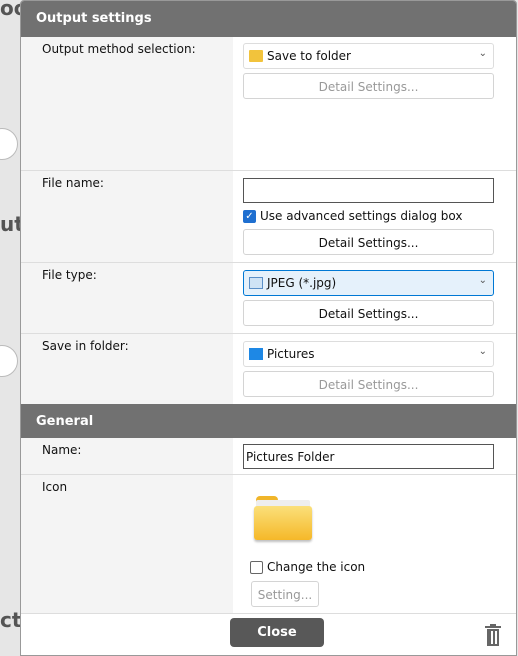 This screenshot has width=518, height=656. What do you see at coordinates (256, 56) in the screenshot?
I see `folder-icon` at bounding box center [256, 56].